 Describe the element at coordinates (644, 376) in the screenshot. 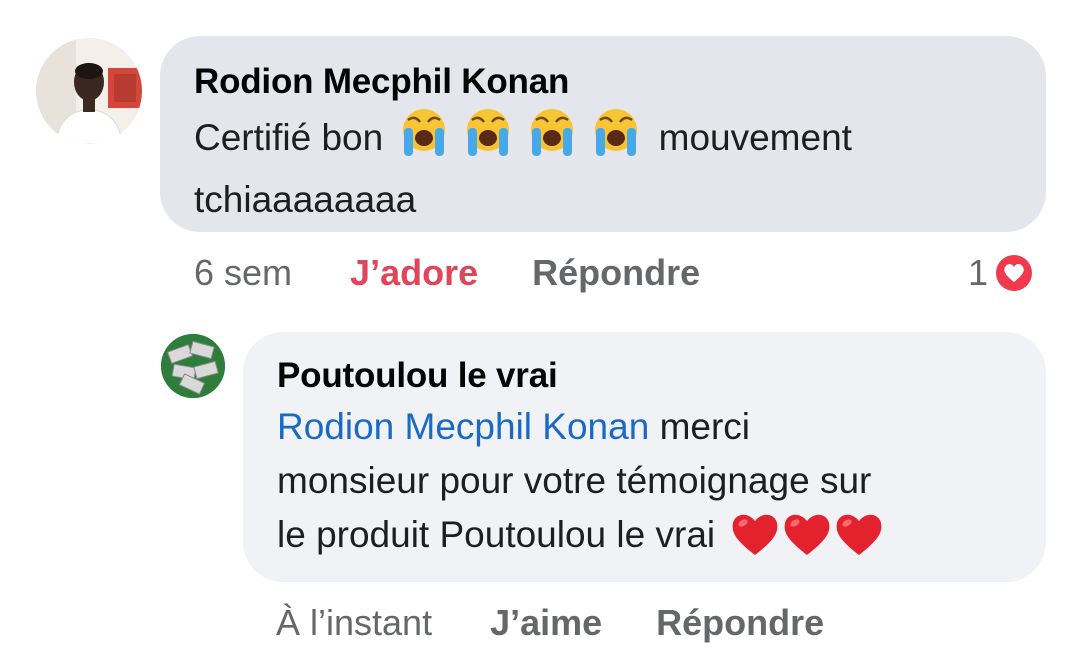

I see `comment-author: Poutoulou le vrai` at that location.